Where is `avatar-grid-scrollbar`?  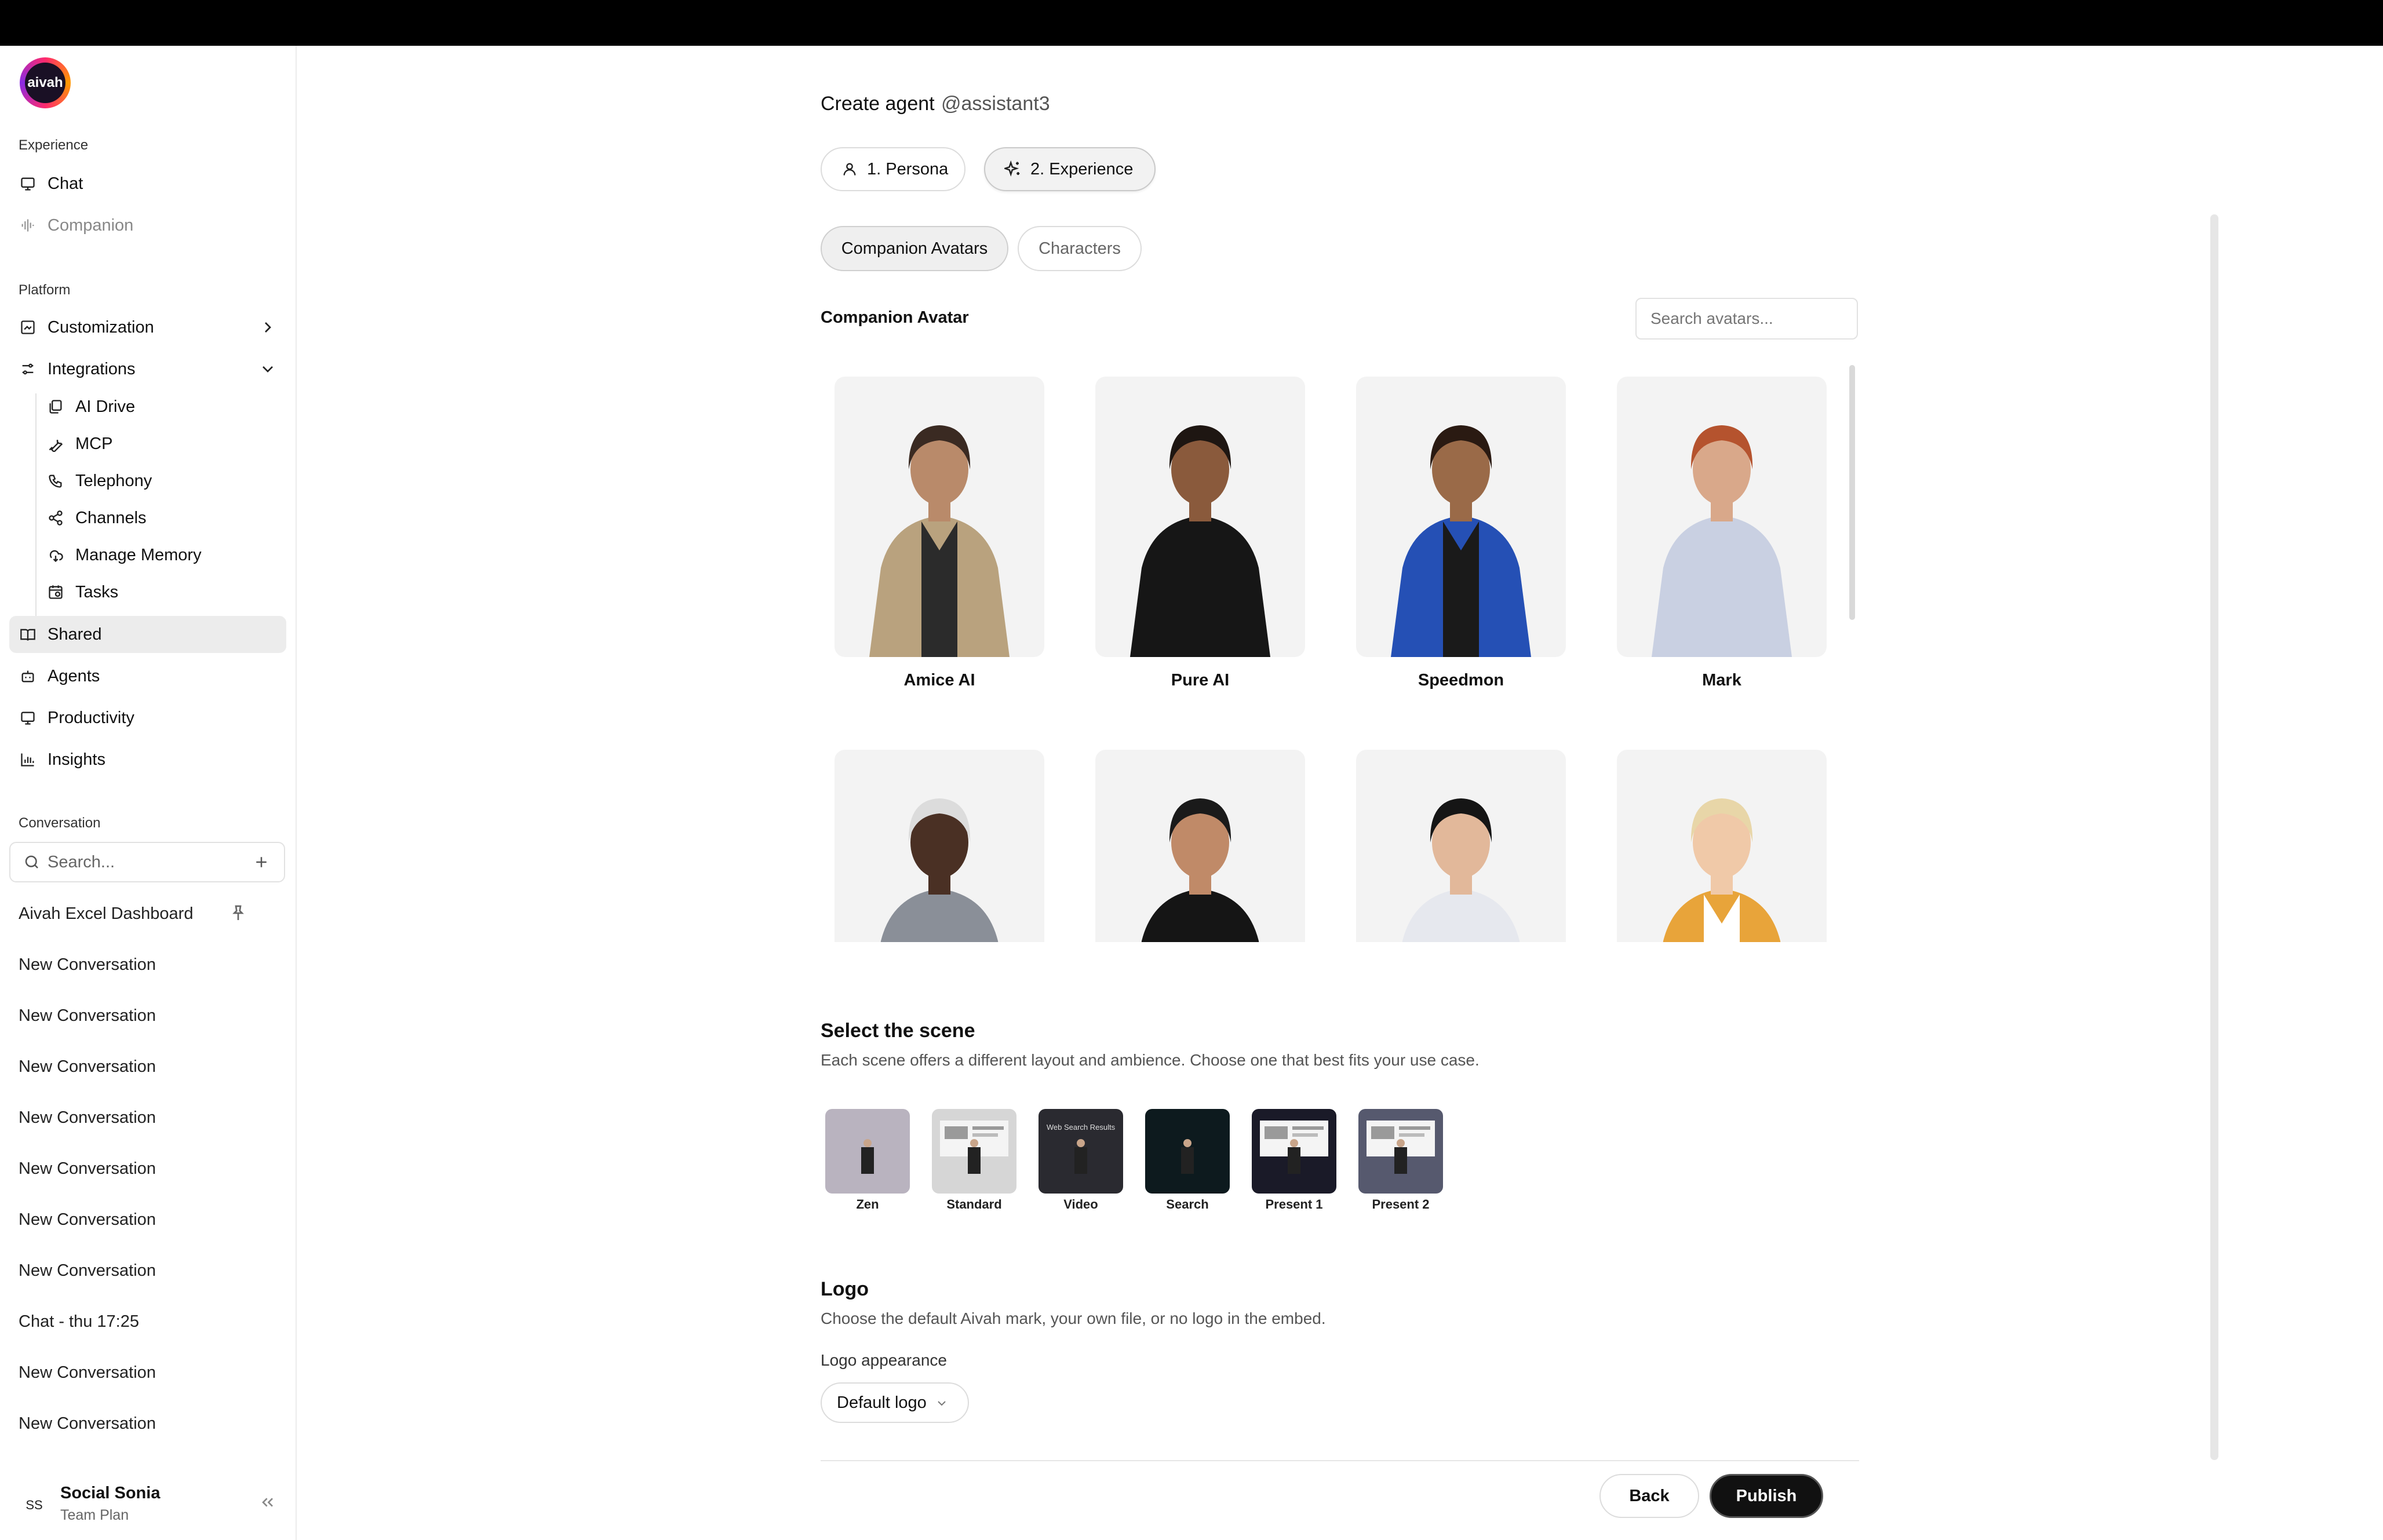
avatar-grid-scrollbar is located at coordinates (1852, 493).